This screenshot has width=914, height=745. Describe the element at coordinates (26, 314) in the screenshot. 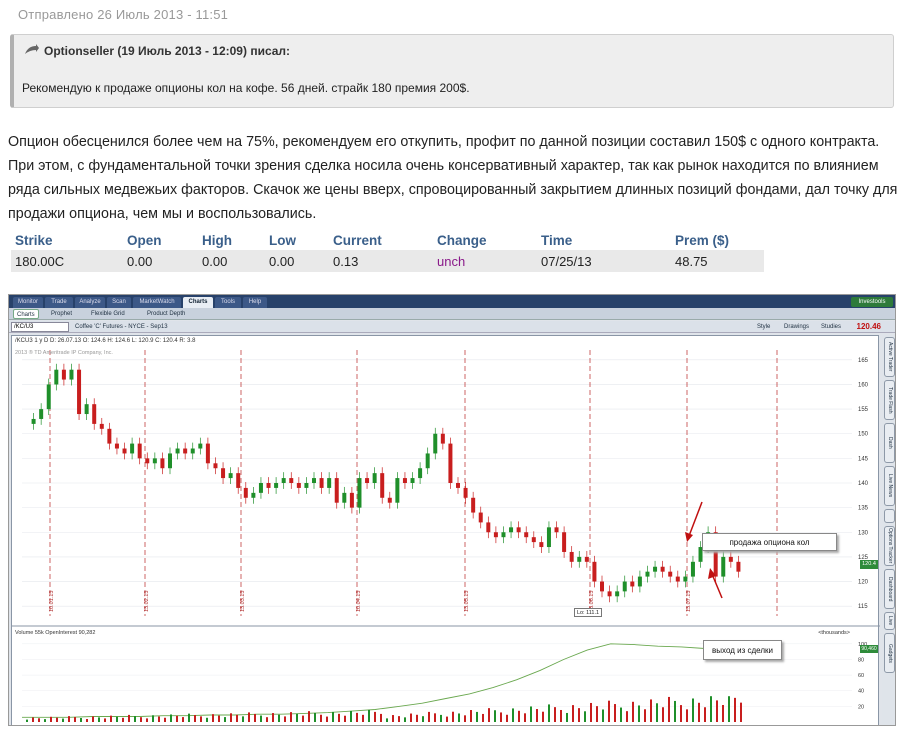

I see `subtab-charts: Charts` at that location.